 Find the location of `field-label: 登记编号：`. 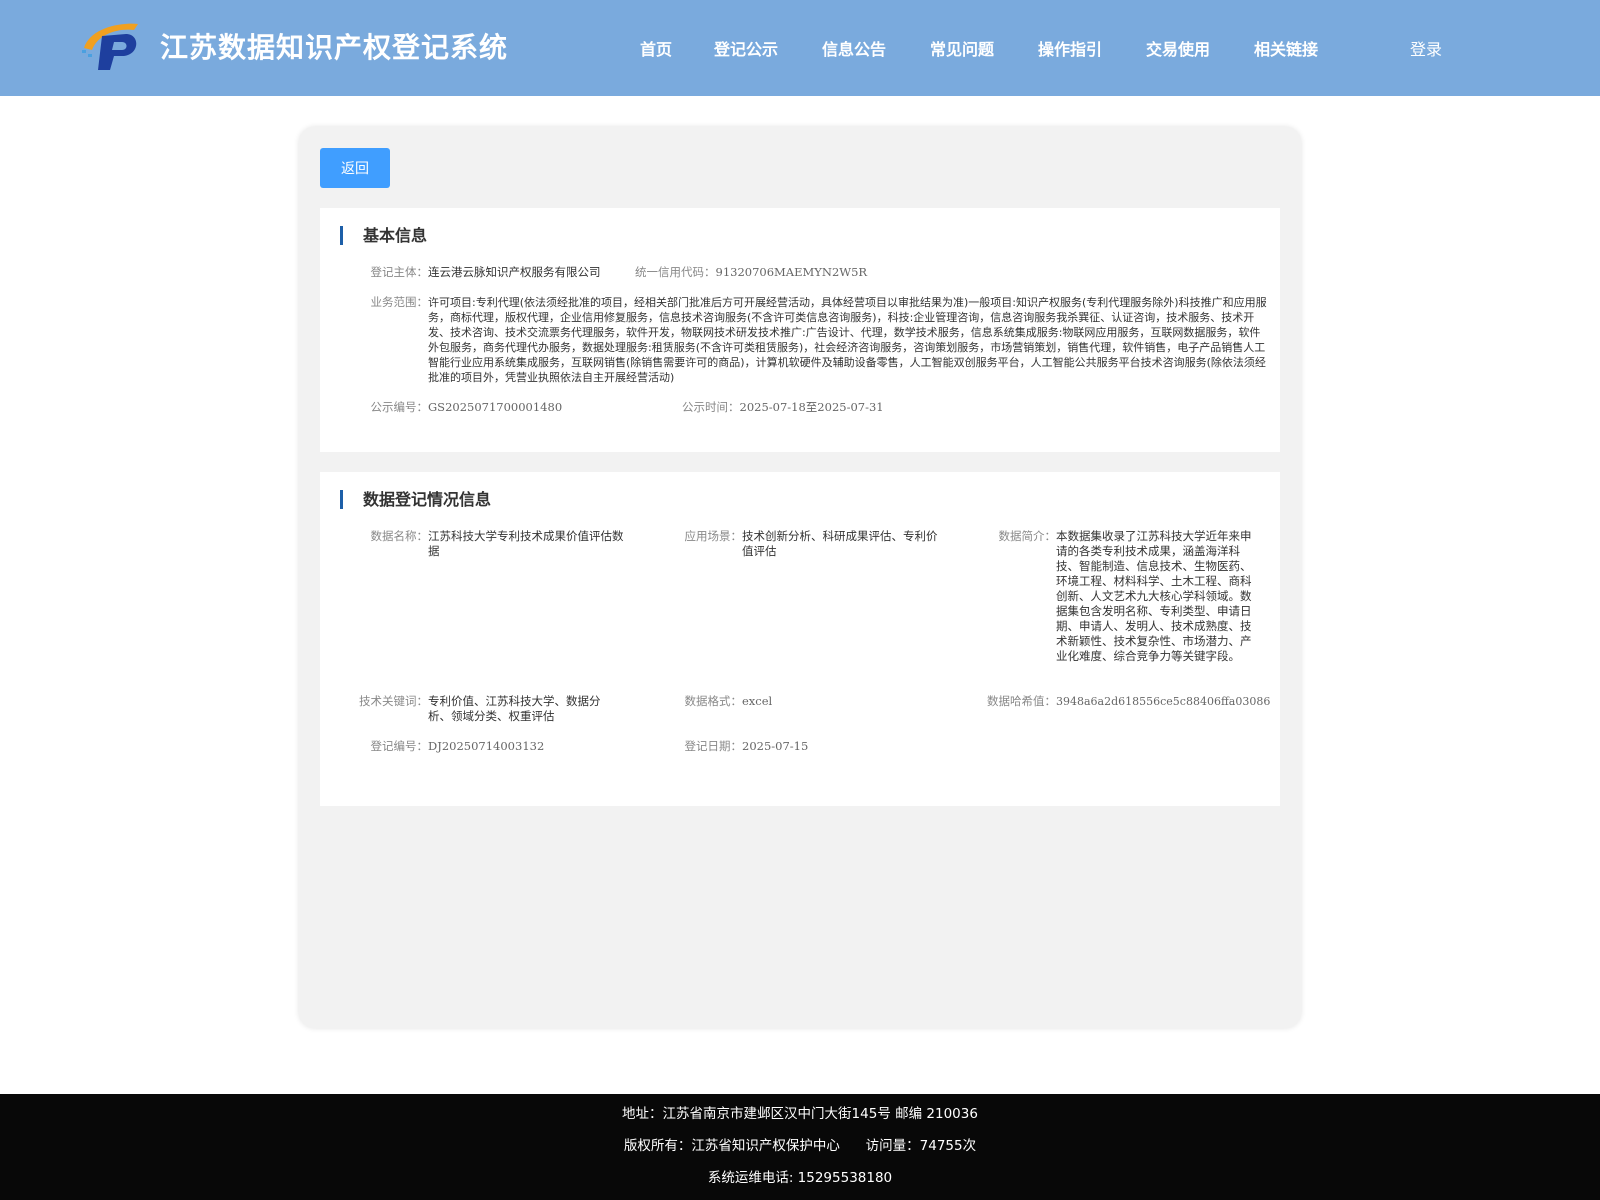

field-label: 登记编号： is located at coordinates (399, 746).